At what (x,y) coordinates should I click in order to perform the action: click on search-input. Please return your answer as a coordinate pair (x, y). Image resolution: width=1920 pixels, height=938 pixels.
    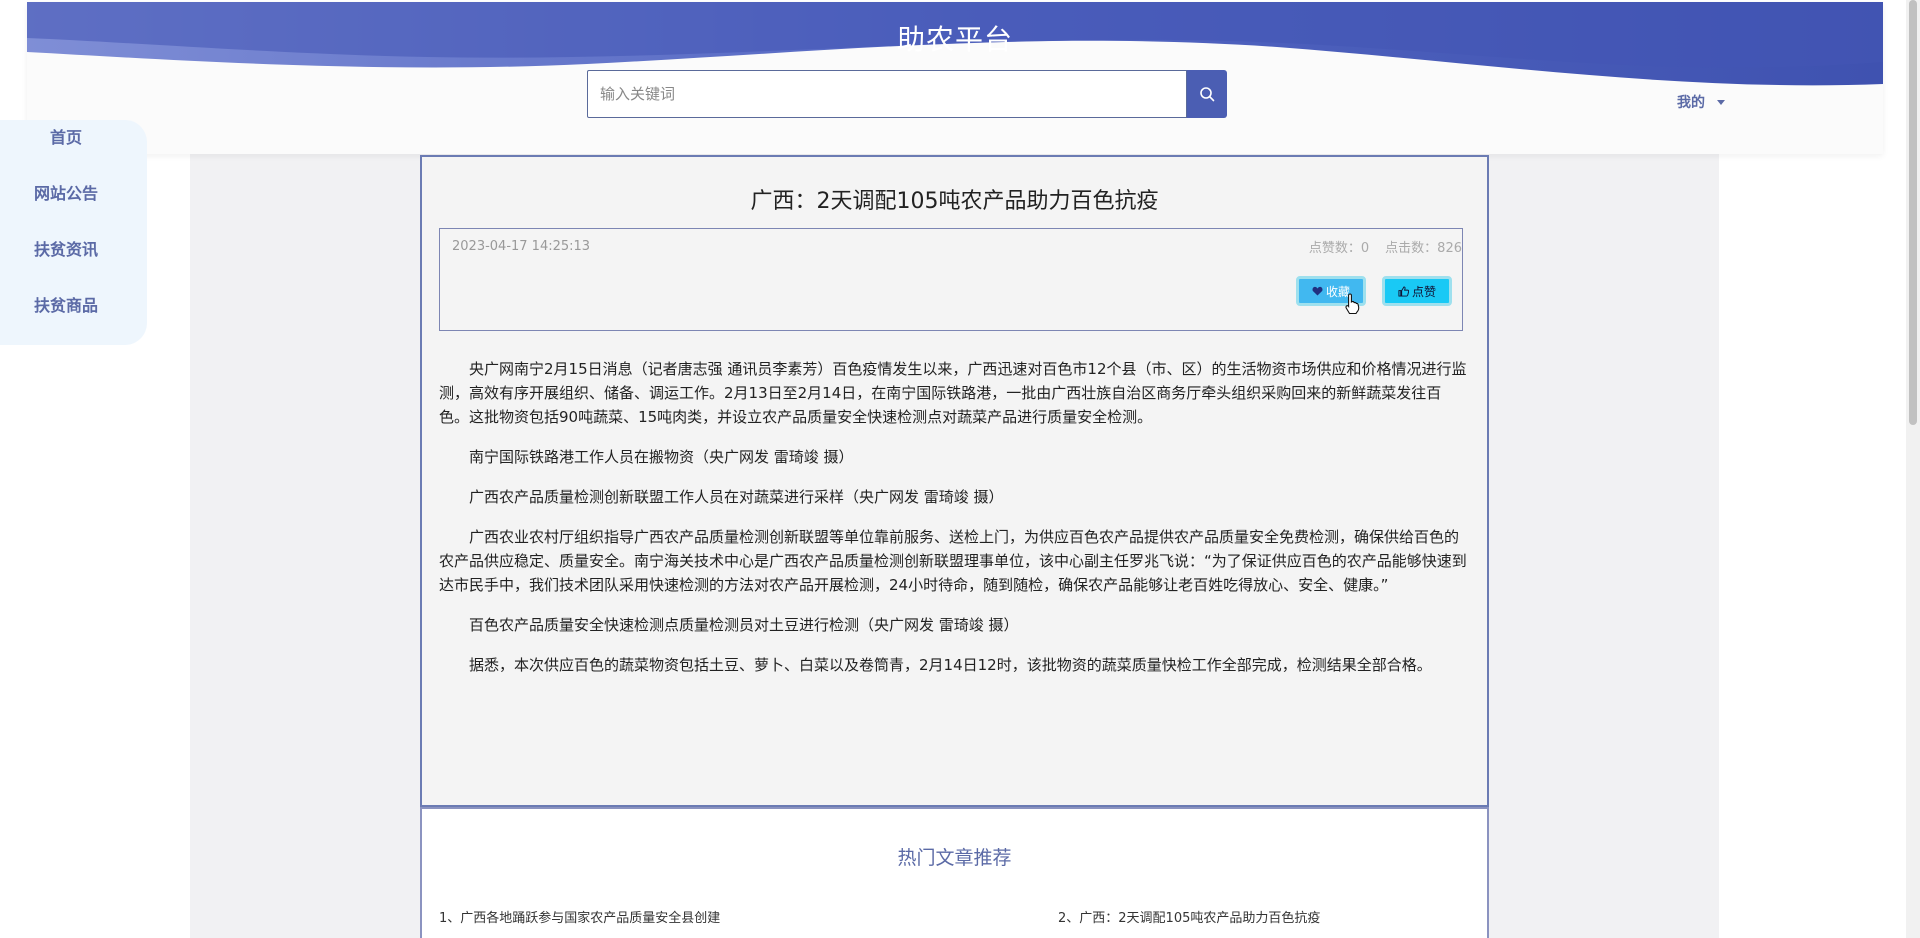
    Looking at the image, I should click on (887, 94).